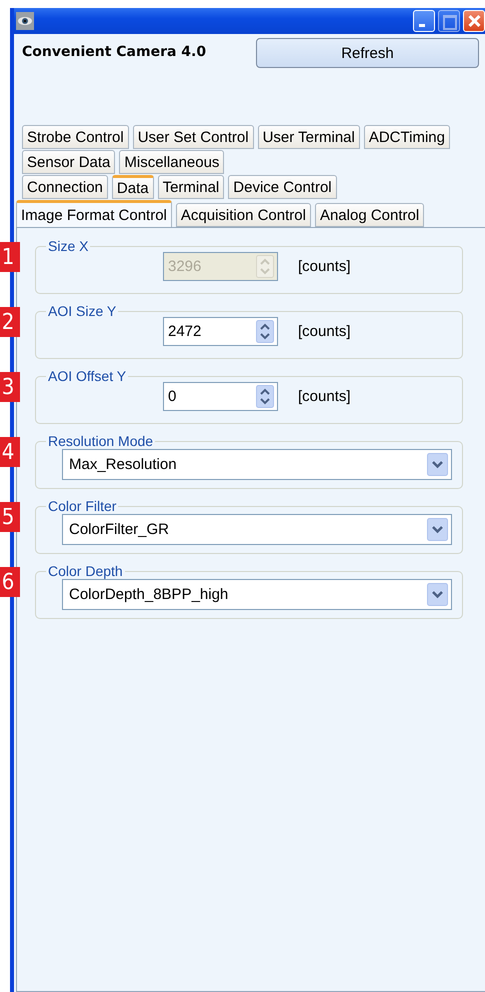 This screenshot has width=485, height=992. I want to click on group-label: AOI Offset Y, so click(87, 376).